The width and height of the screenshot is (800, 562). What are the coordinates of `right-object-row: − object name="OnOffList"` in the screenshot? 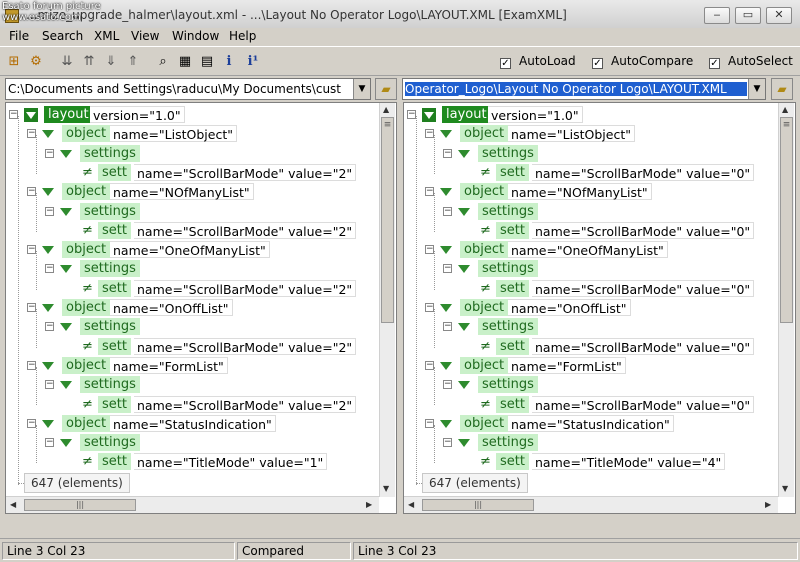 It's located at (599, 308).